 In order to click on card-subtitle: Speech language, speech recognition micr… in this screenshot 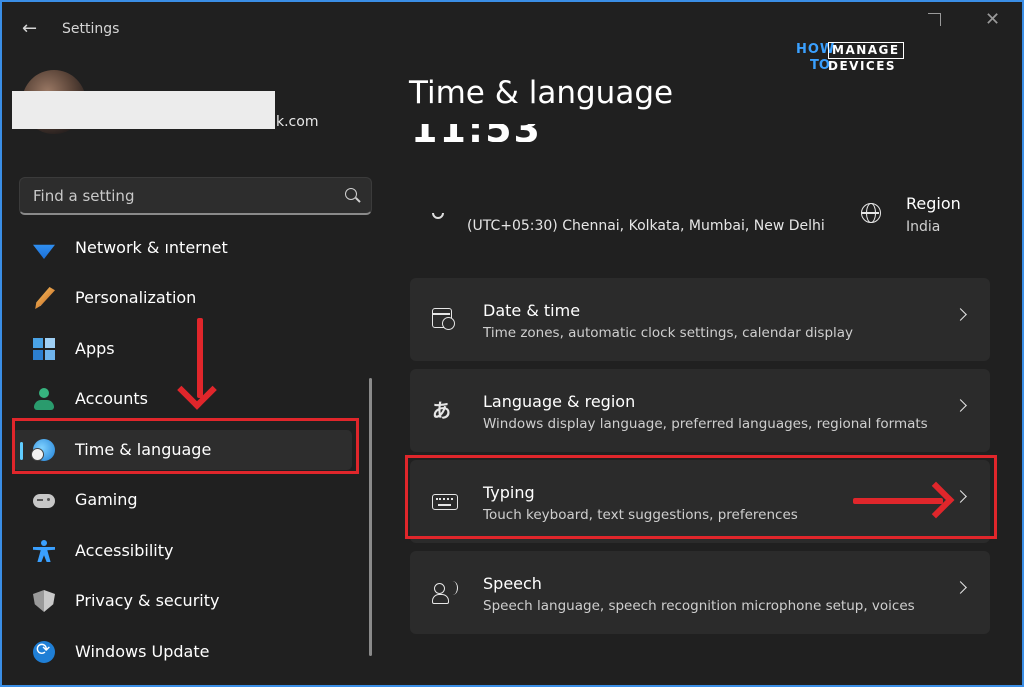, I will do `click(699, 606)`.